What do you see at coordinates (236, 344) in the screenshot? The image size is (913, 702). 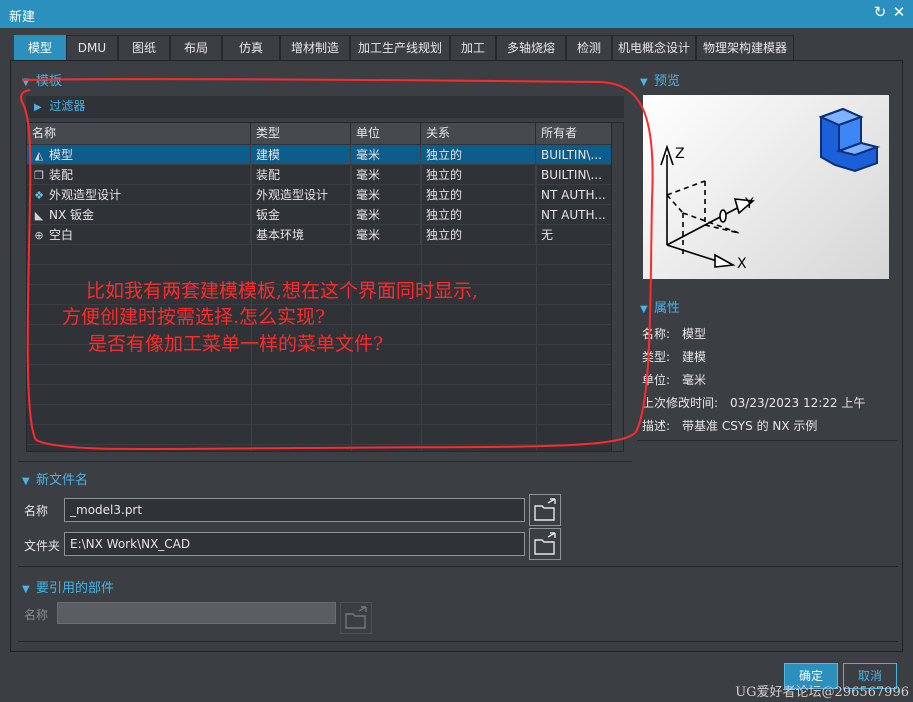 I see `annotation-line-3: 是否有像加工菜单一样的菜单文件?` at bounding box center [236, 344].